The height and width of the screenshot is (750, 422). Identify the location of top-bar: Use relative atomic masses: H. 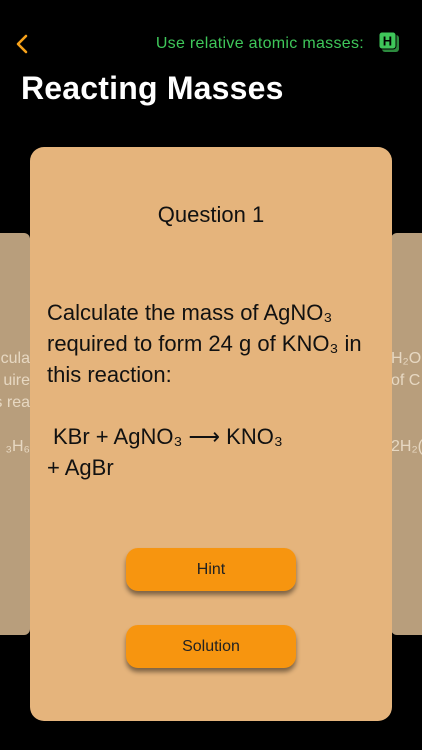
(211, 44).